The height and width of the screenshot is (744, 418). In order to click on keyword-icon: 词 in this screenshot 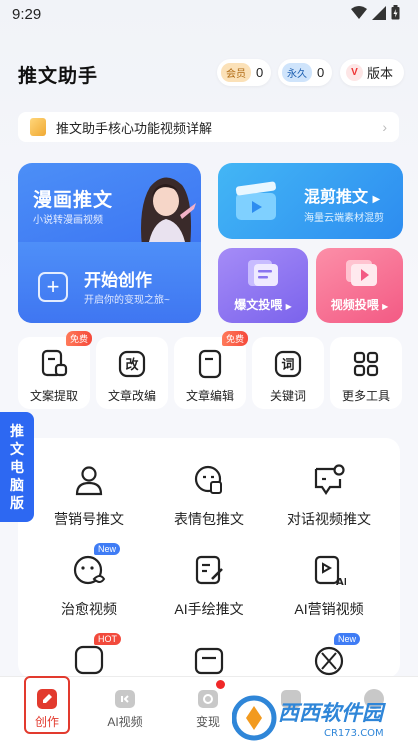, I will do `click(288, 364)`.